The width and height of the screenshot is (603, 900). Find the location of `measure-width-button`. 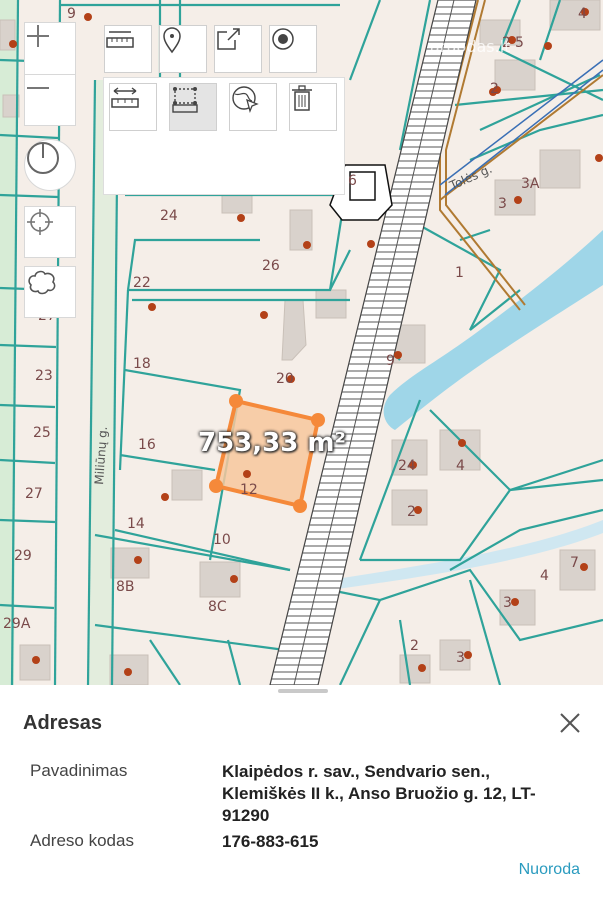

measure-width-button is located at coordinates (133, 107).